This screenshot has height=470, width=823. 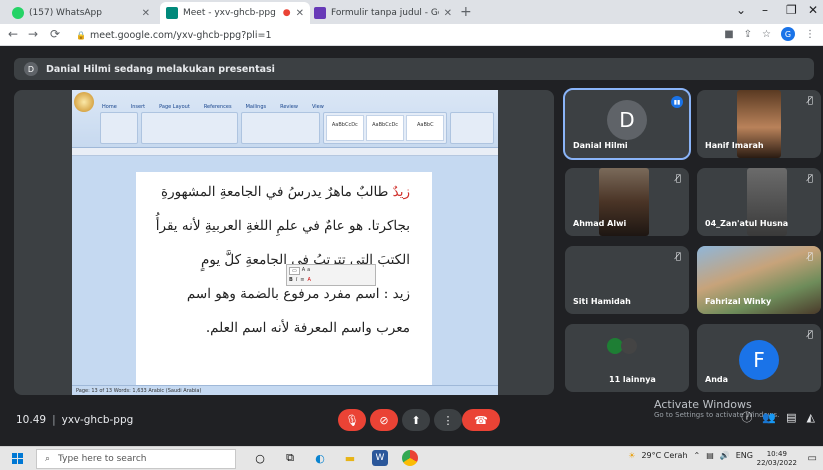 What do you see at coordinates (309, 270) in the screenshot?
I see `shrink-font-icon: a` at bounding box center [309, 270].